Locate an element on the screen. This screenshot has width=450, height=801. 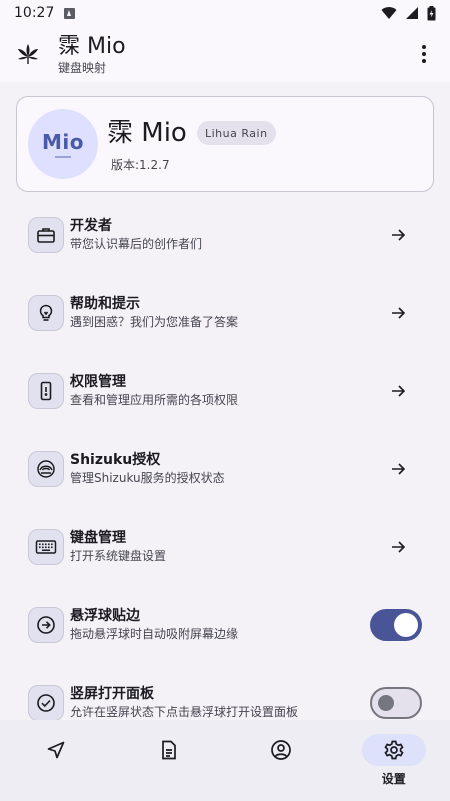
nav-item-send is located at coordinates (56, 745).